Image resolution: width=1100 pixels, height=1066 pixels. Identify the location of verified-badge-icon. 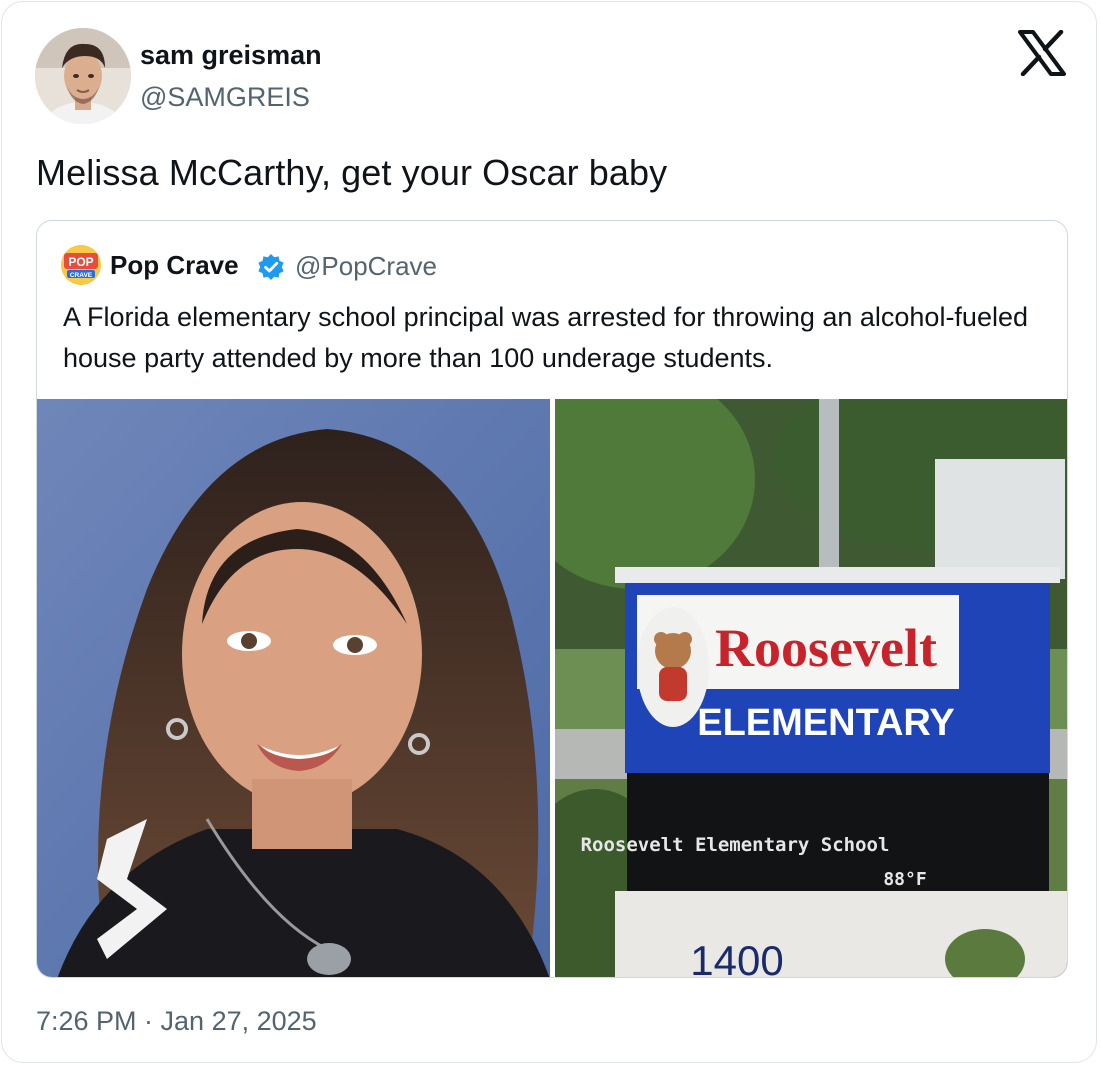
(271, 267).